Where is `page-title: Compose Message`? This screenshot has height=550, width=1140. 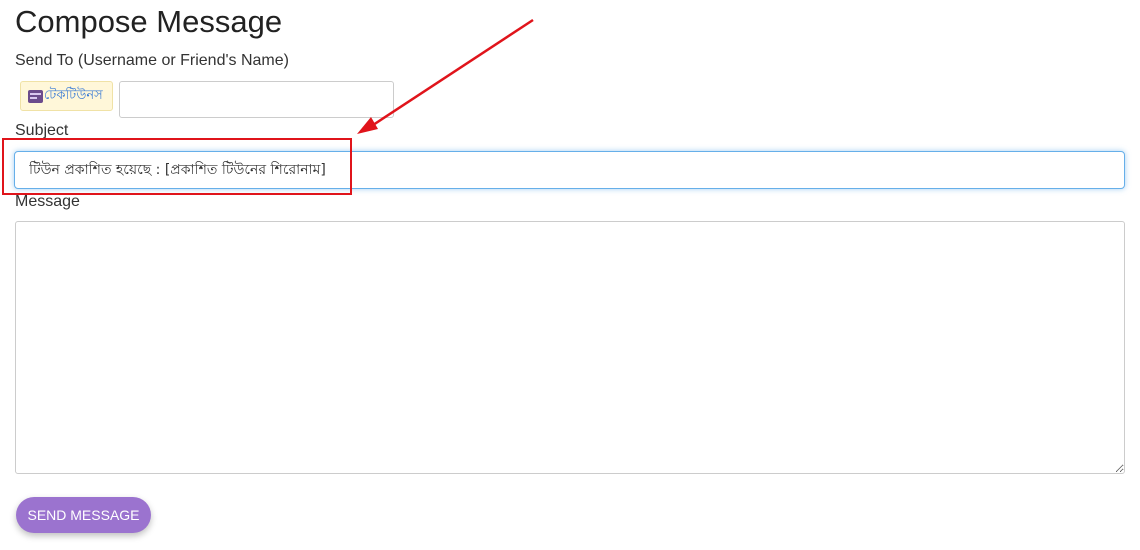 page-title: Compose Message is located at coordinates (149, 21).